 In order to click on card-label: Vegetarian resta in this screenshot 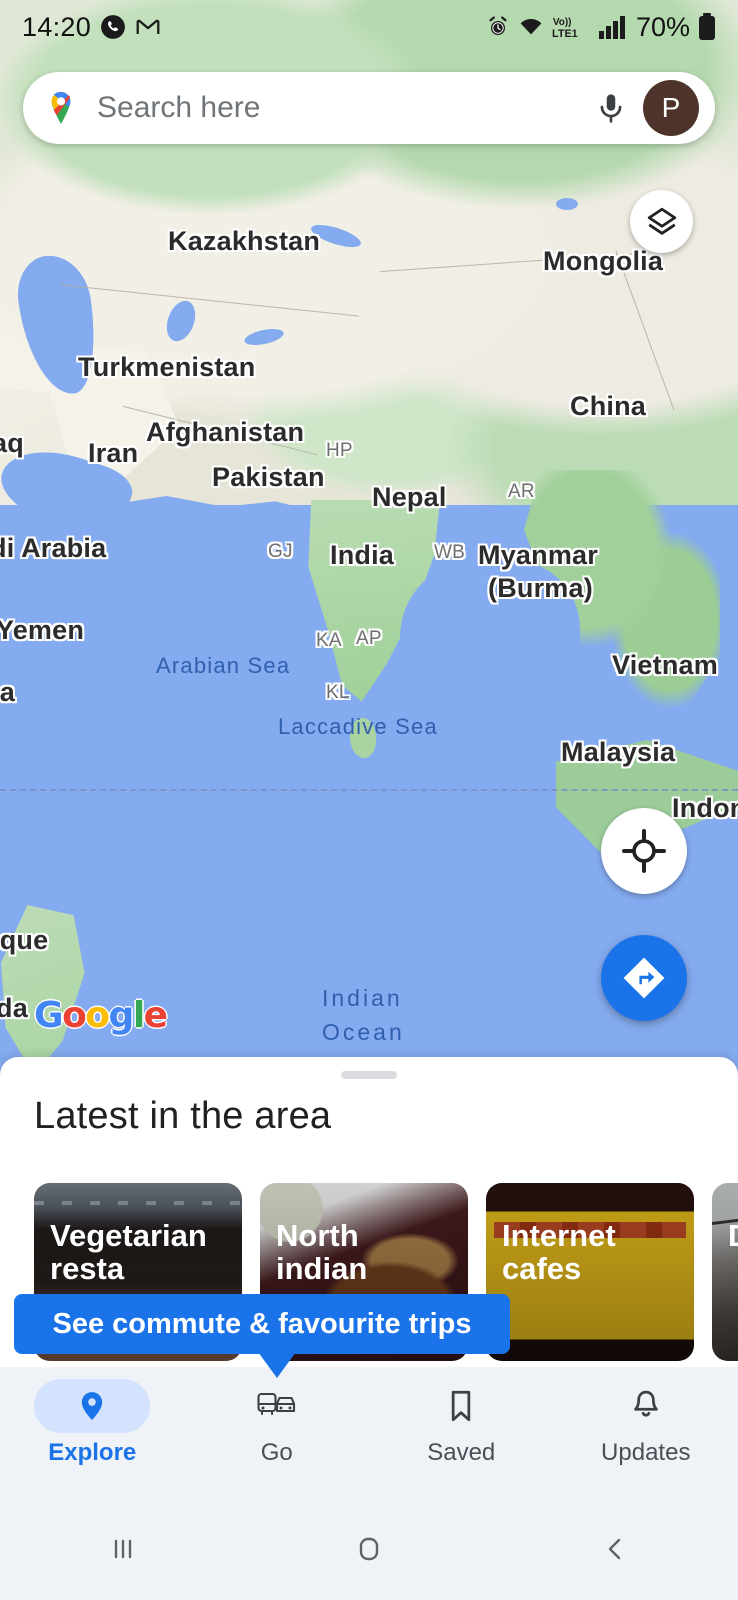, I will do `click(128, 1252)`.